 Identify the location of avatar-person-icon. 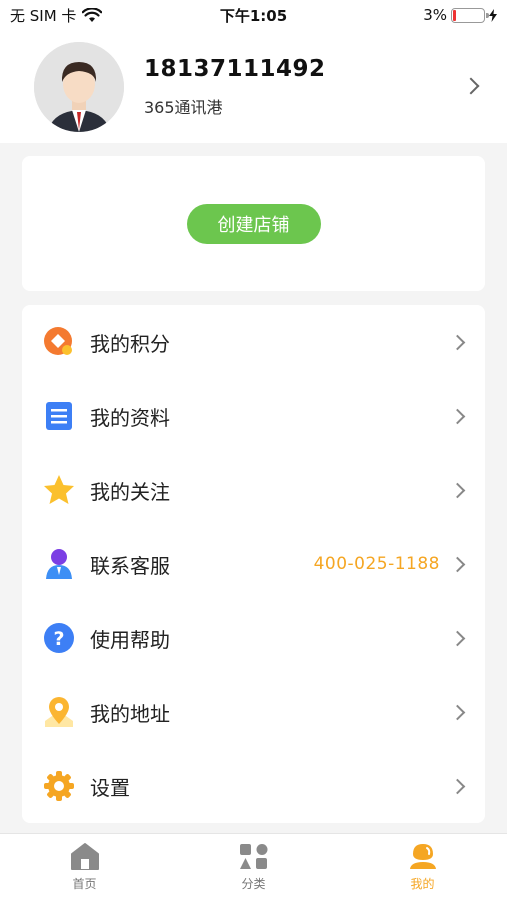
(79, 86).